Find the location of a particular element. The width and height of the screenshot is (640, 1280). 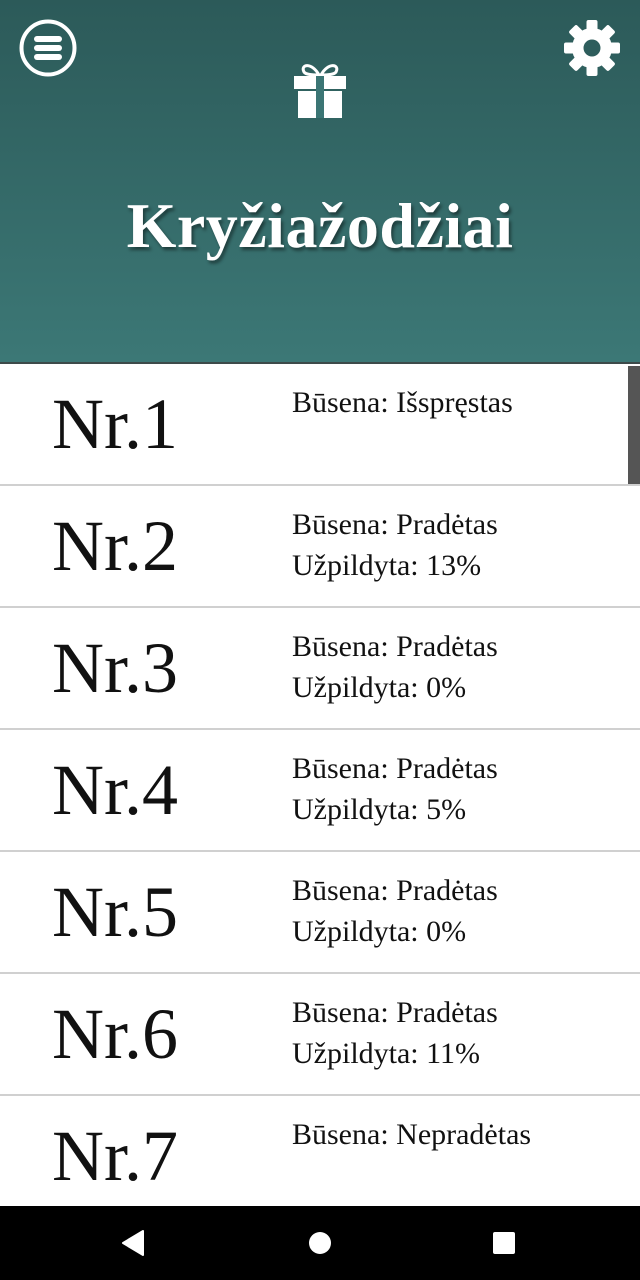

menu-button is located at coordinates (48, 48).